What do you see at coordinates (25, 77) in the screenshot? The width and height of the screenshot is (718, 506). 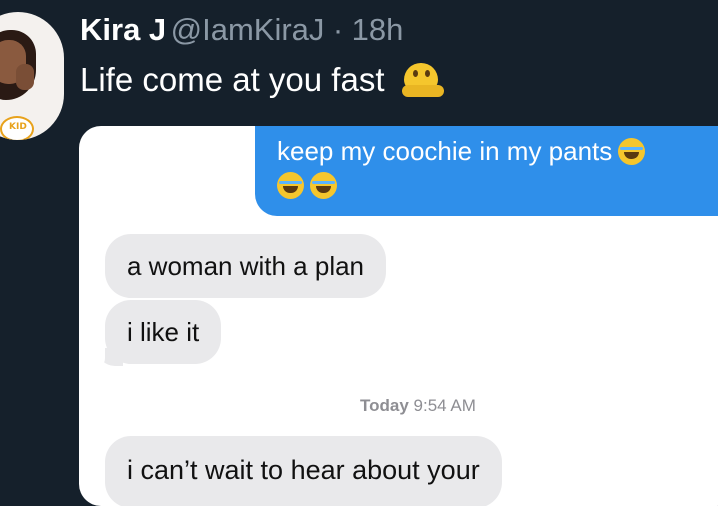 I see `avatar-hand` at bounding box center [25, 77].